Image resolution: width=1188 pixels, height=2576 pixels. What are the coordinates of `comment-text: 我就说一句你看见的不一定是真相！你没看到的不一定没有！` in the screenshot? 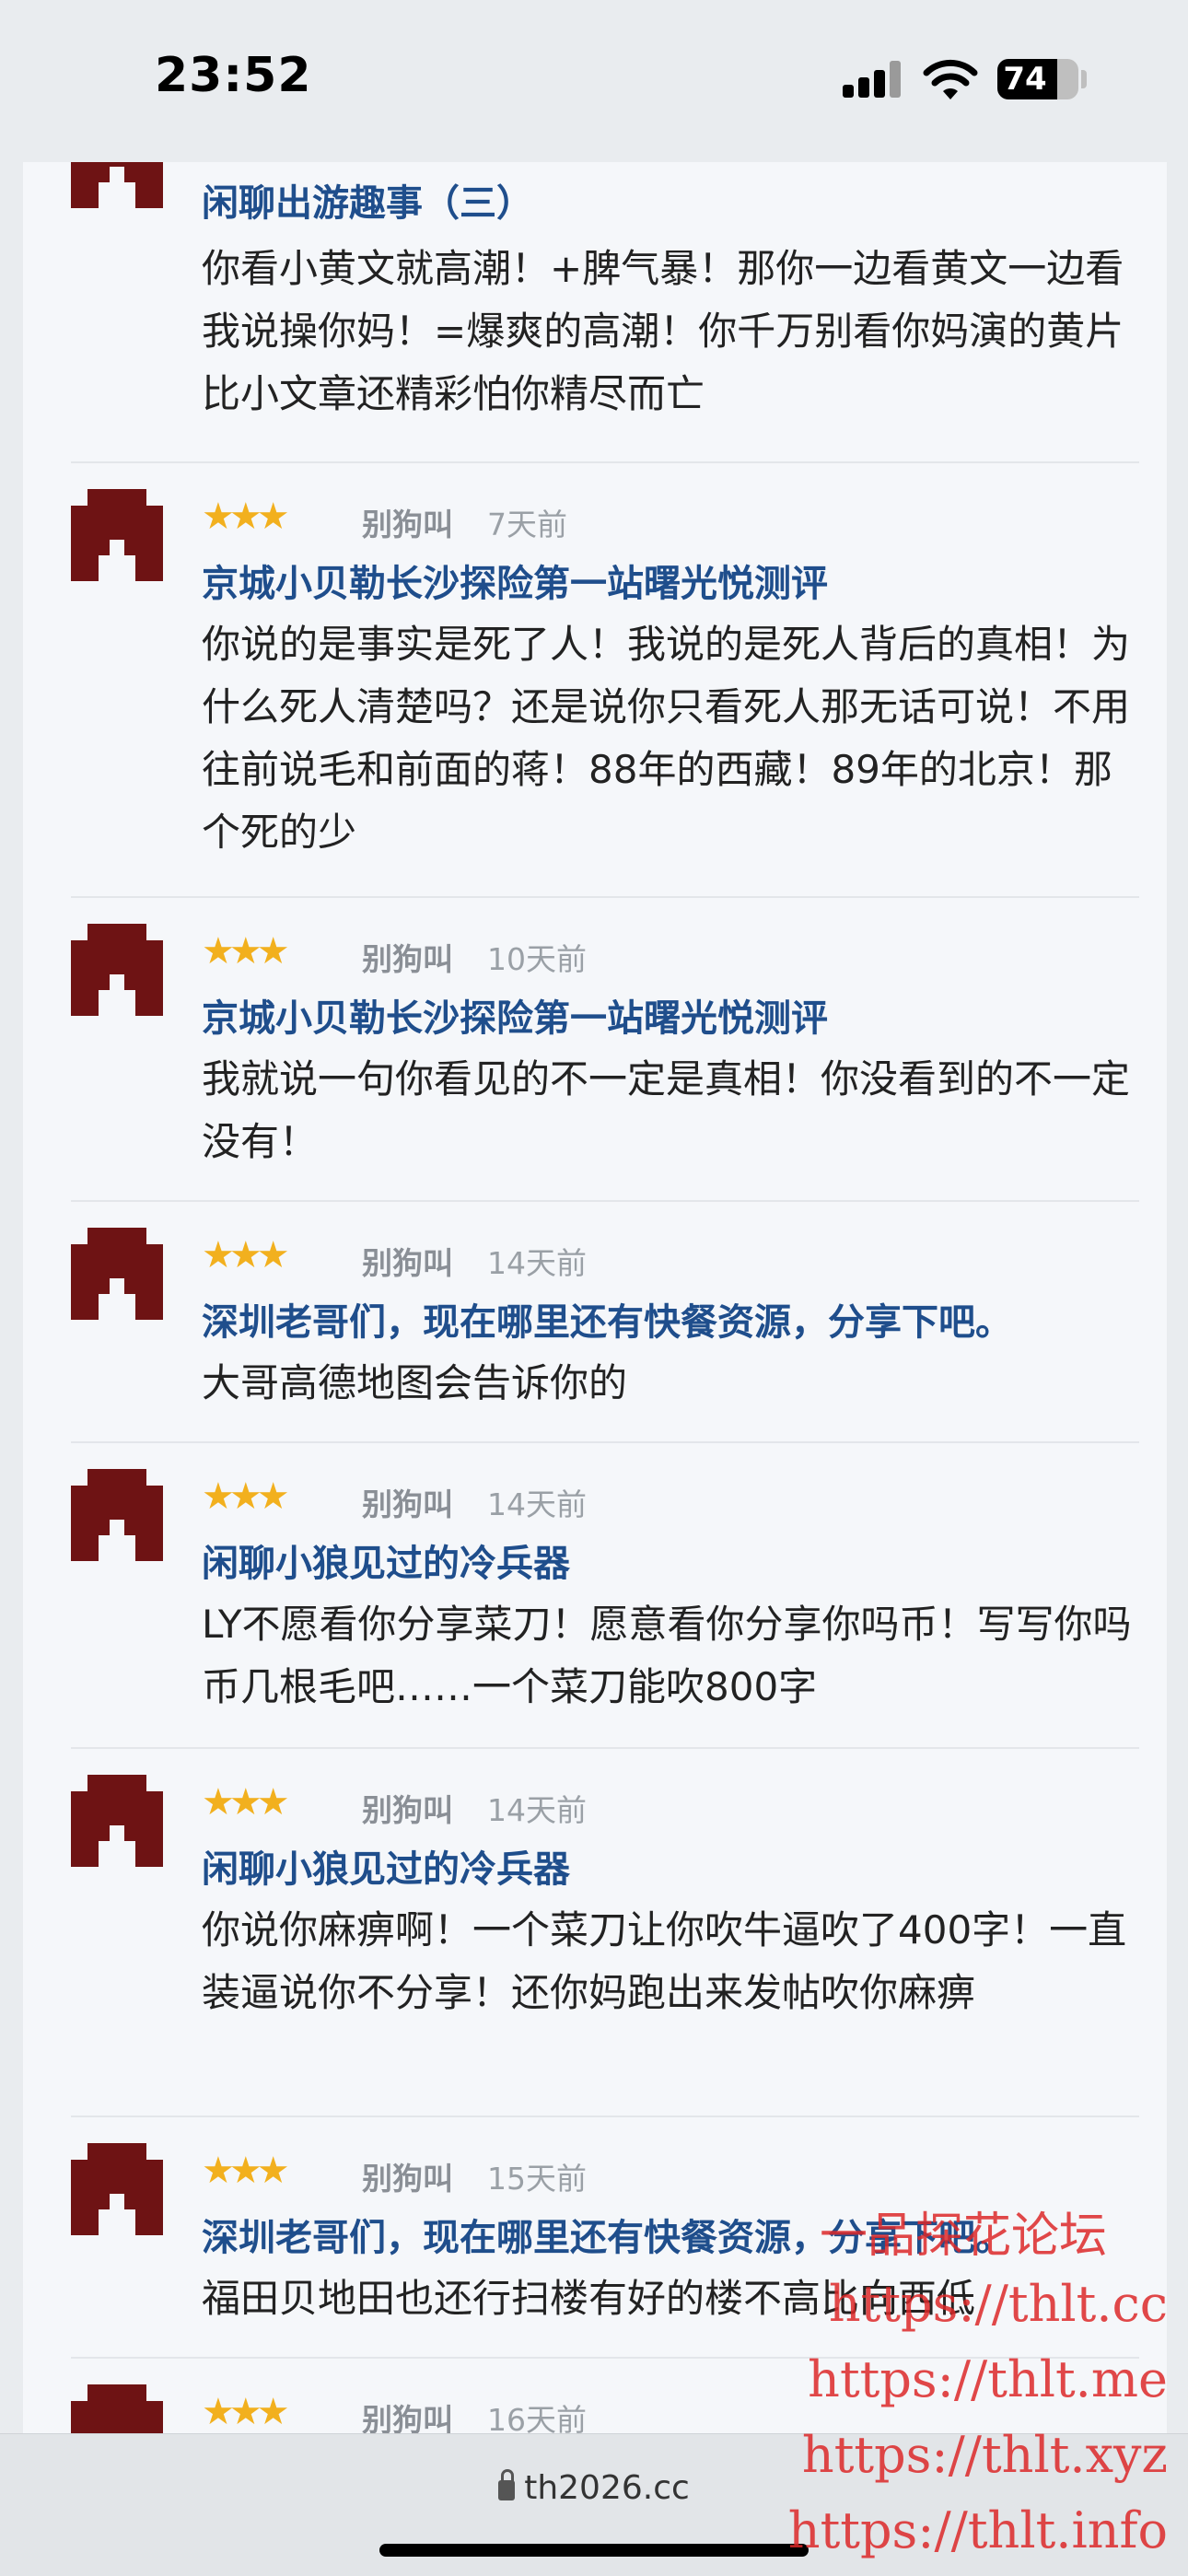 It's located at (666, 1110).